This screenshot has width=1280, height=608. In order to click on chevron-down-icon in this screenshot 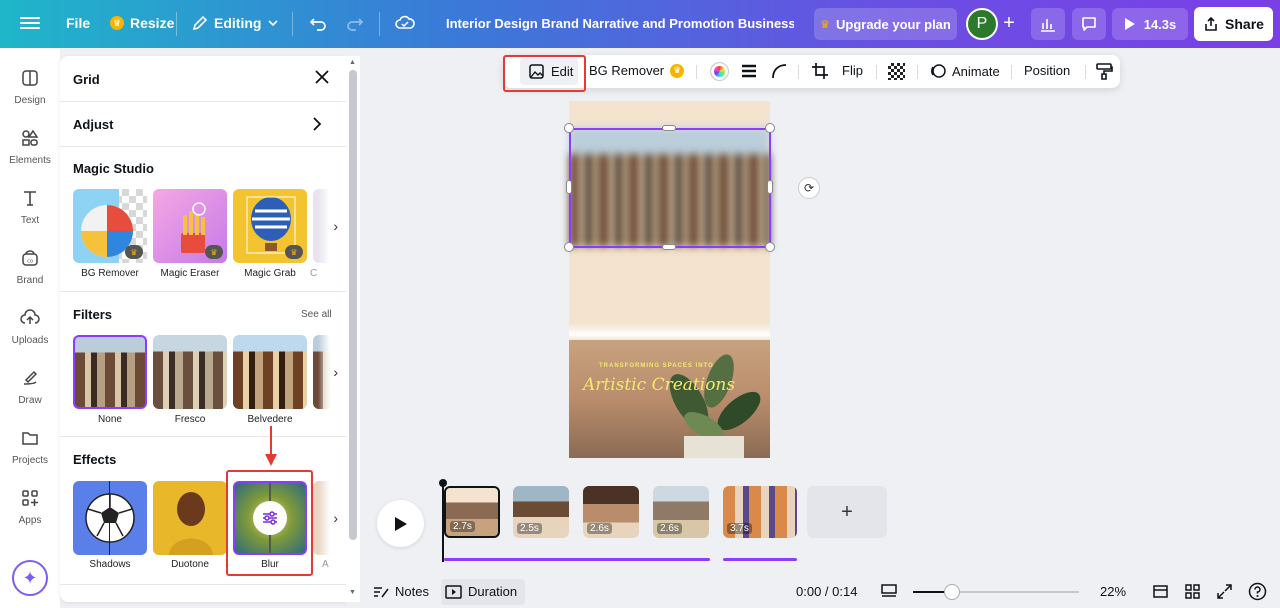, I will do `click(273, 23)`.